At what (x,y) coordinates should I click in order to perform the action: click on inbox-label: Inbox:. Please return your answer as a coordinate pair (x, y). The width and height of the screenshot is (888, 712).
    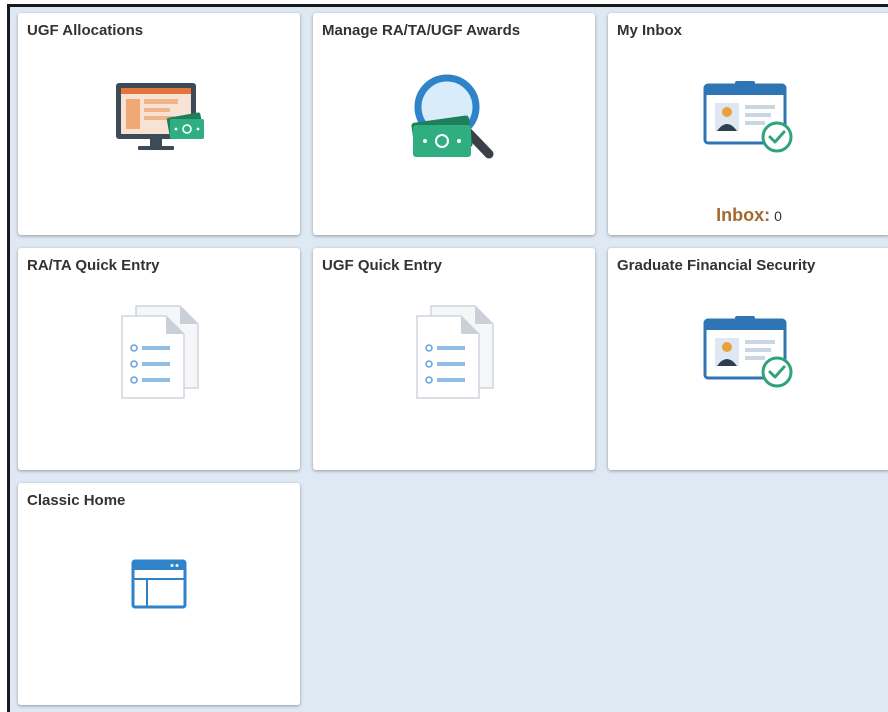
    Looking at the image, I should click on (743, 215).